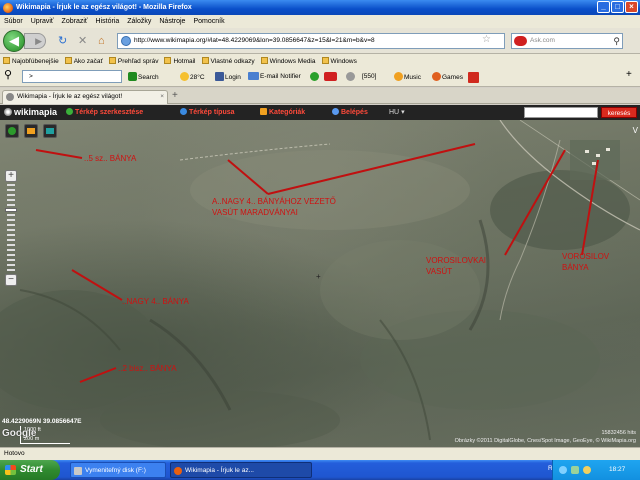 The image size is (640, 480). What do you see at coordinates (10, 470) in the screenshot?
I see `windows-logo-icon` at bounding box center [10, 470].